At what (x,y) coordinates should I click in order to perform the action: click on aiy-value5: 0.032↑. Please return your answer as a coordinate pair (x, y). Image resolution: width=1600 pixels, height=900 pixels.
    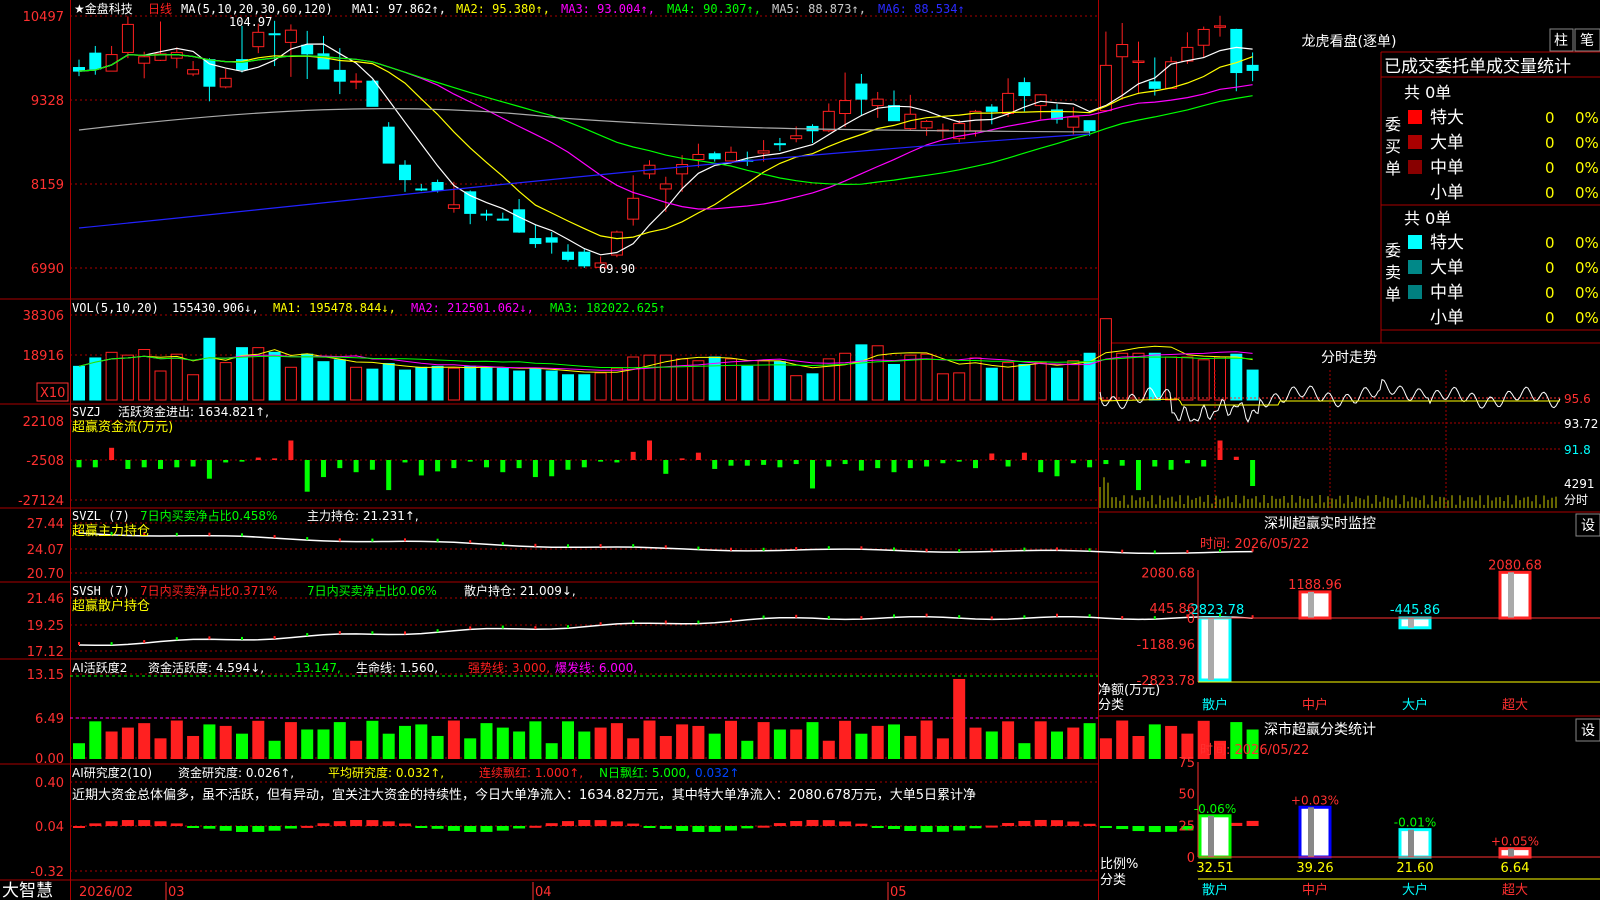
    Looking at the image, I should click on (717, 773).